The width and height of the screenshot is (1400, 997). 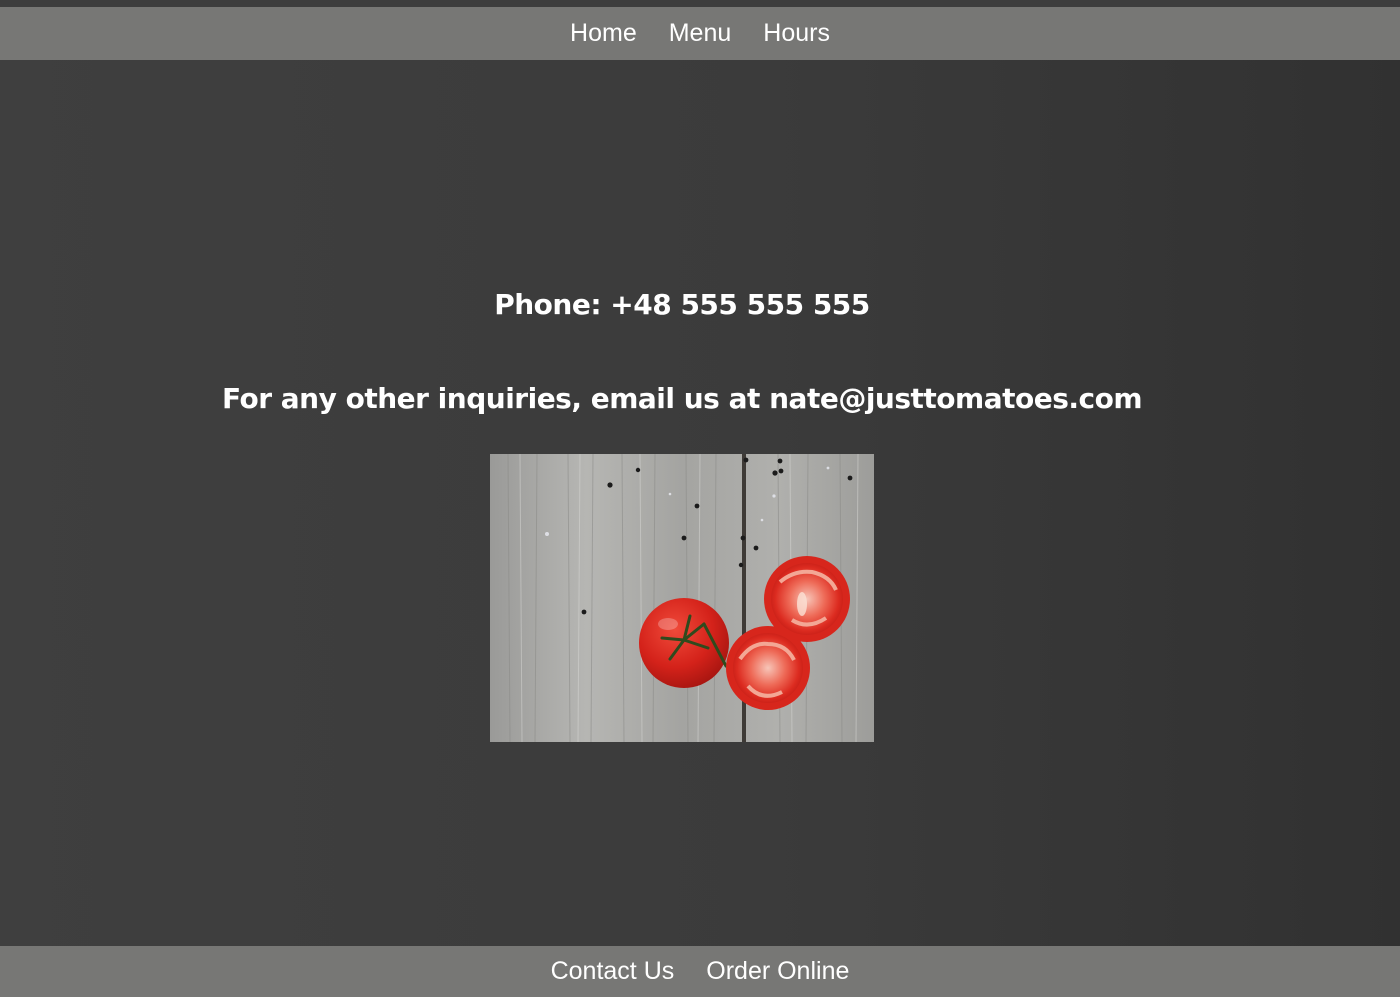 What do you see at coordinates (777, 971) in the screenshot?
I see `footer-link-order-online: Order Online` at bounding box center [777, 971].